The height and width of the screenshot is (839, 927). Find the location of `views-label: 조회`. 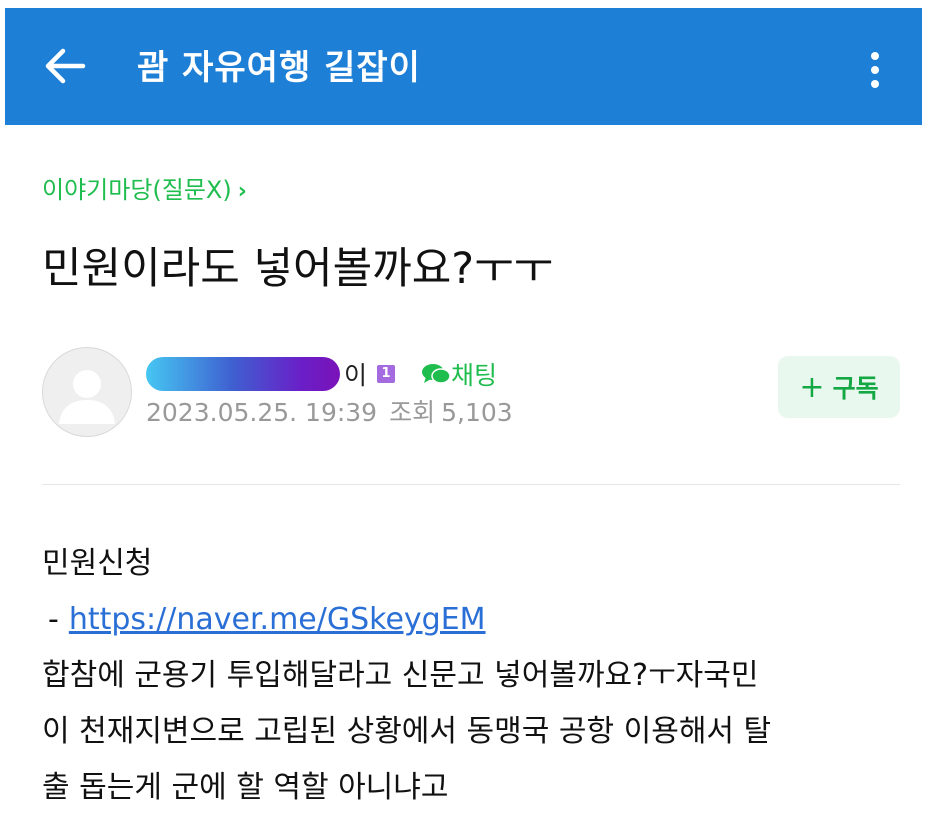

views-label: 조회 is located at coordinates (412, 412).